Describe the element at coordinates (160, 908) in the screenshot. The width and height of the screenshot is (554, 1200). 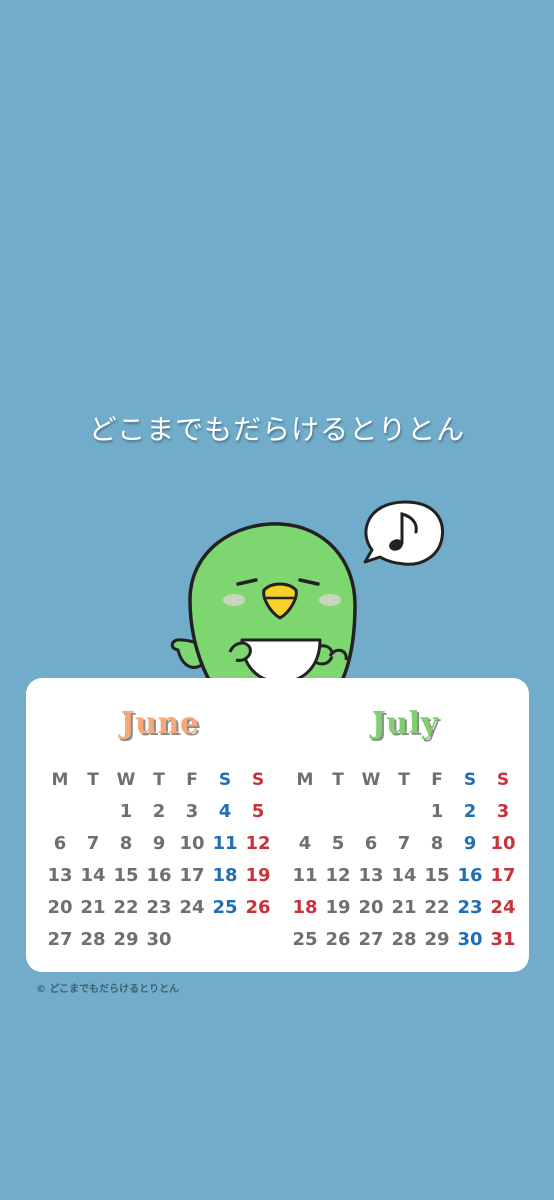
I see `week-row: 20 21 22 23 24 25 26` at that location.